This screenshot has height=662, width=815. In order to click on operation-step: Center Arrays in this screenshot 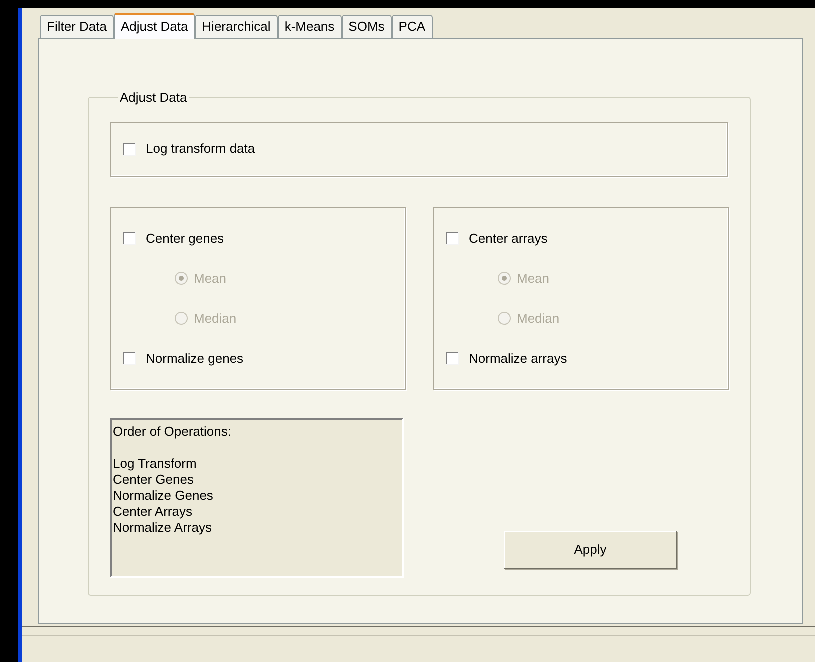, I will do `click(257, 512)`.